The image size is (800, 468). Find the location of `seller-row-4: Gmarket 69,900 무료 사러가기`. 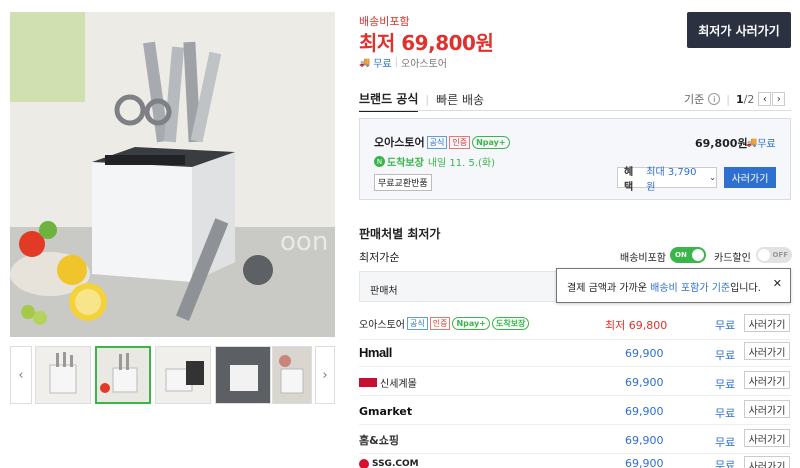

seller-row-4: Gmarket 69,900 무료 사러가기 is located at coordinates (575, 411).